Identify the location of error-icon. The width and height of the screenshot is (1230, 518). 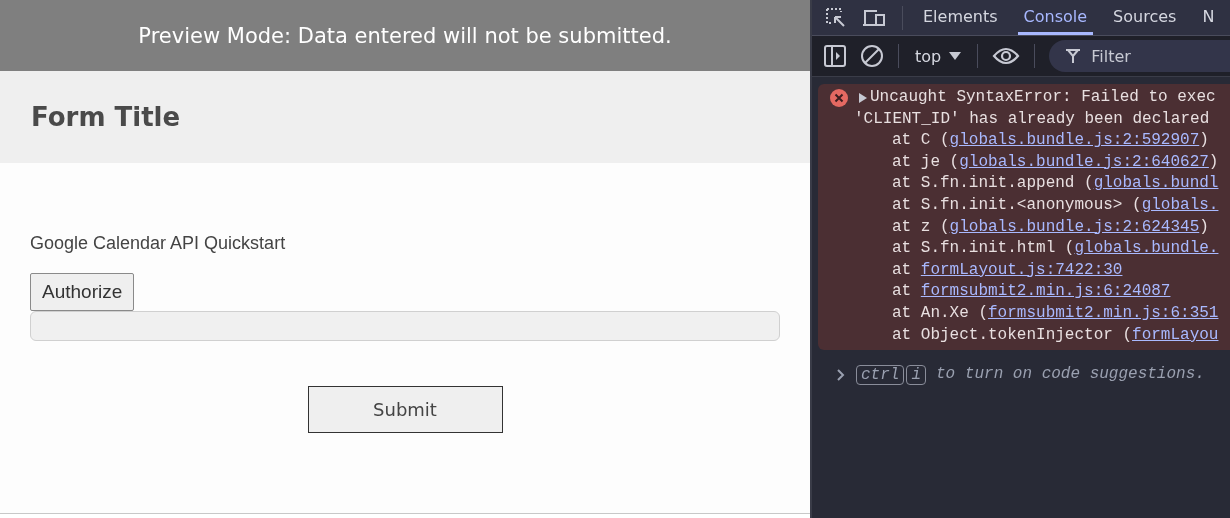
(839, 97).